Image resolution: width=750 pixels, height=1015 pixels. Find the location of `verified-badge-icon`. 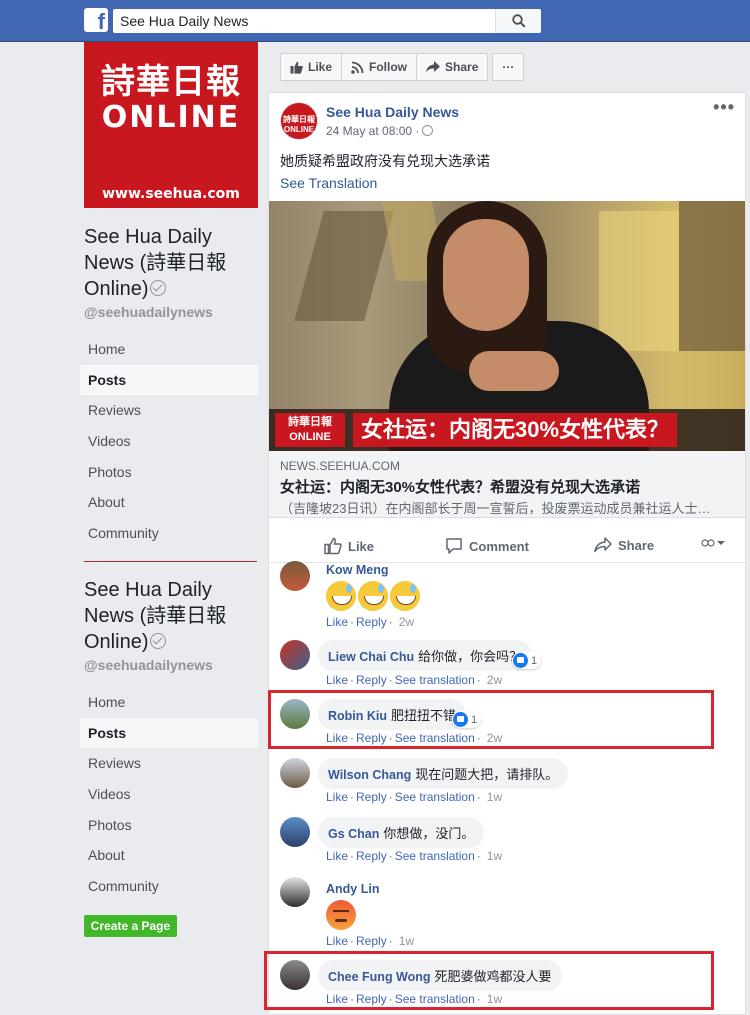

verified-badge-icon is located at coordinates (158, 641).